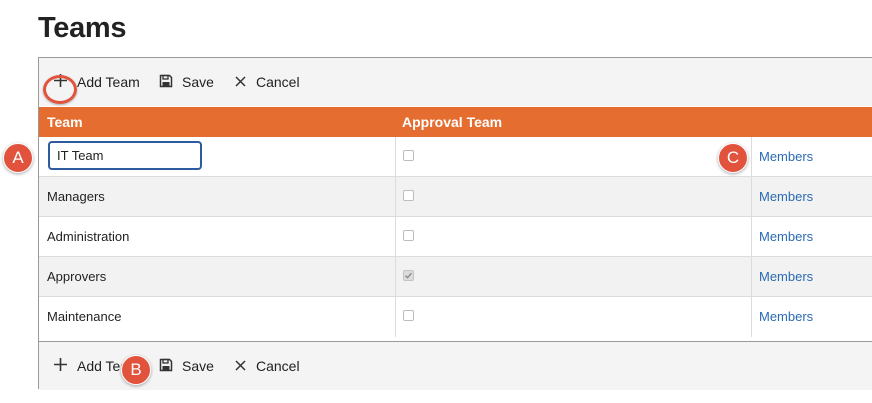 This screenshot has height=403, width=872. I want to click on add-team-label: Add Team, so click(108, 82).